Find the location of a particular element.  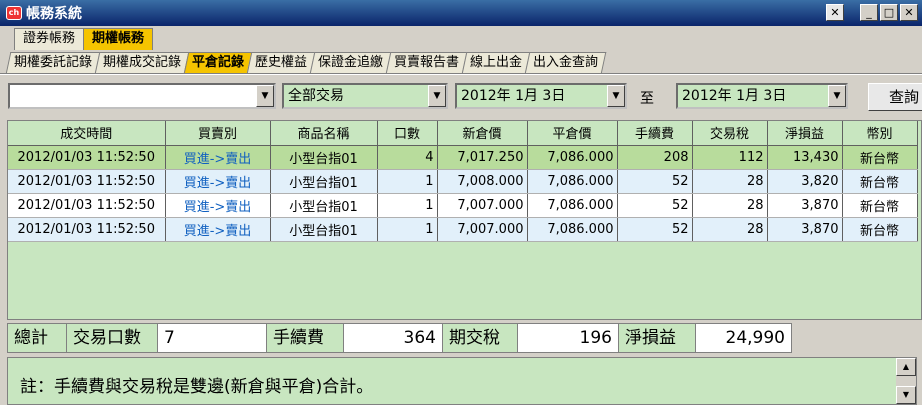

title-bar: ch 帳務系統 ✕ _ □ ✕ is located at coordinates (461, 13).